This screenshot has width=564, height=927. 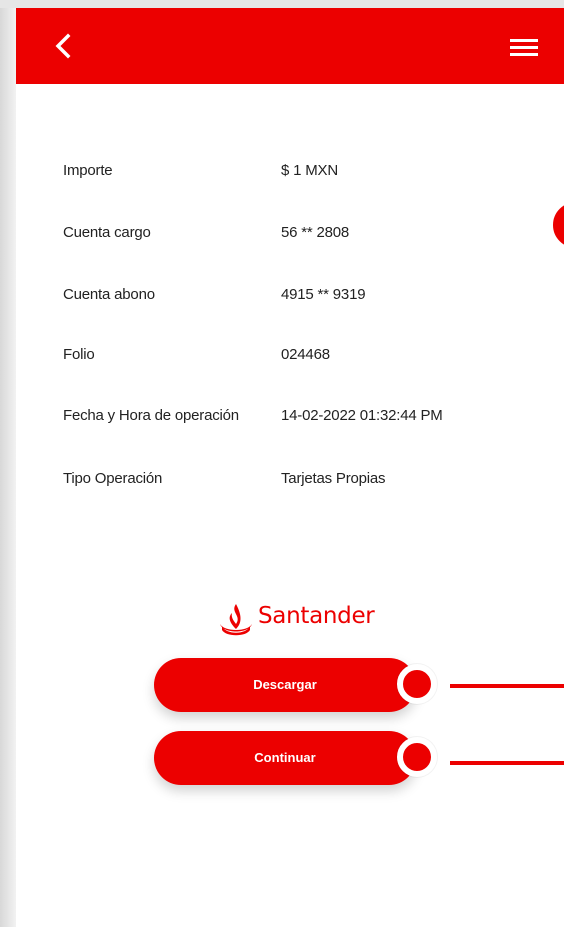 I want to click on brand-name: Santander, so click(x=316, y=616).